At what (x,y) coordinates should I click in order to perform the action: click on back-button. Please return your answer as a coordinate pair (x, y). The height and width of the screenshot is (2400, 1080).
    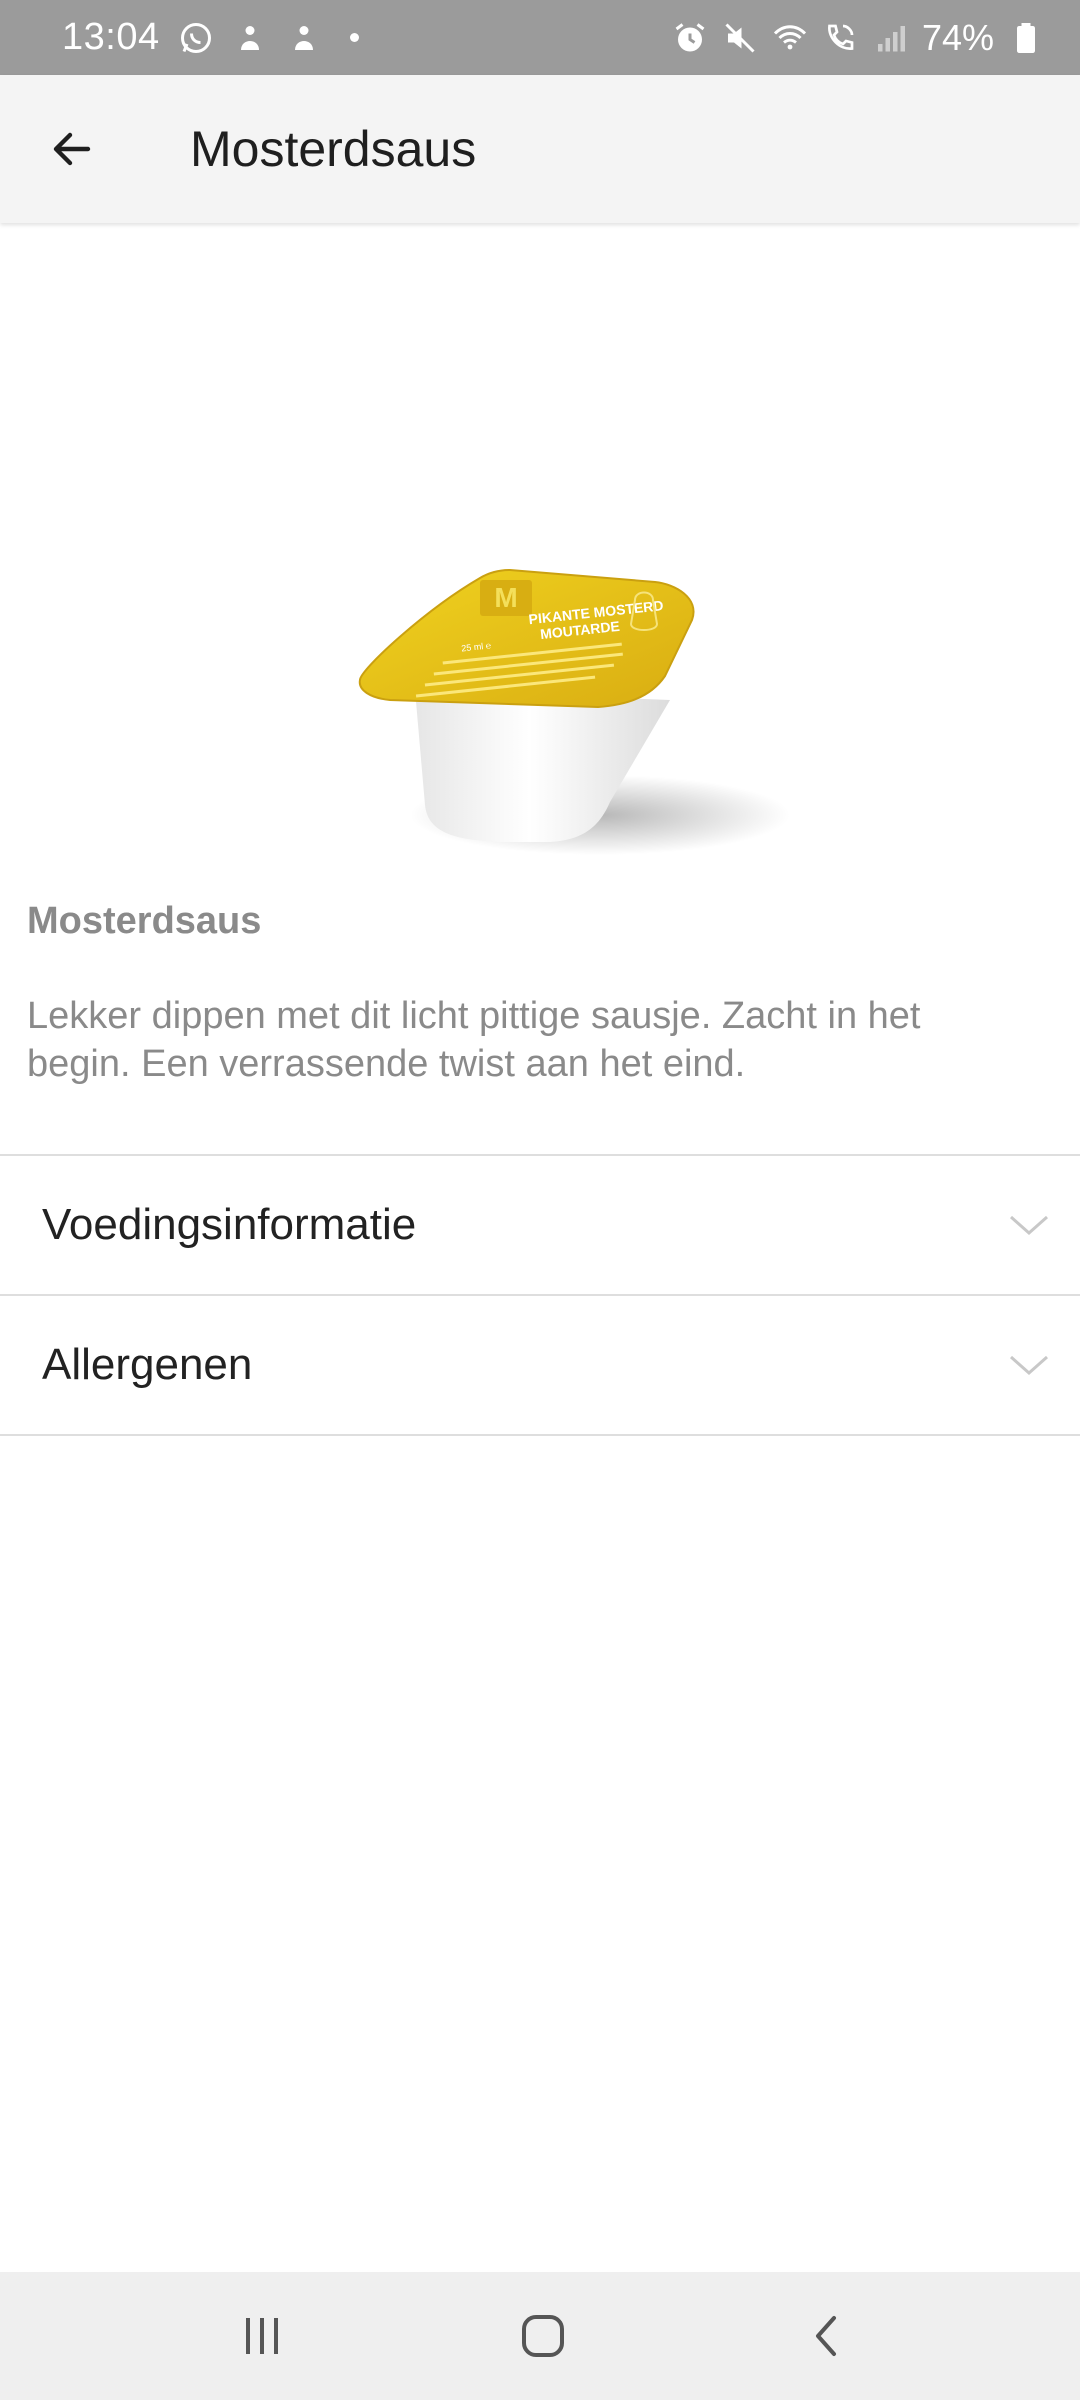
    Looking at the image, I should click on (72, 149).